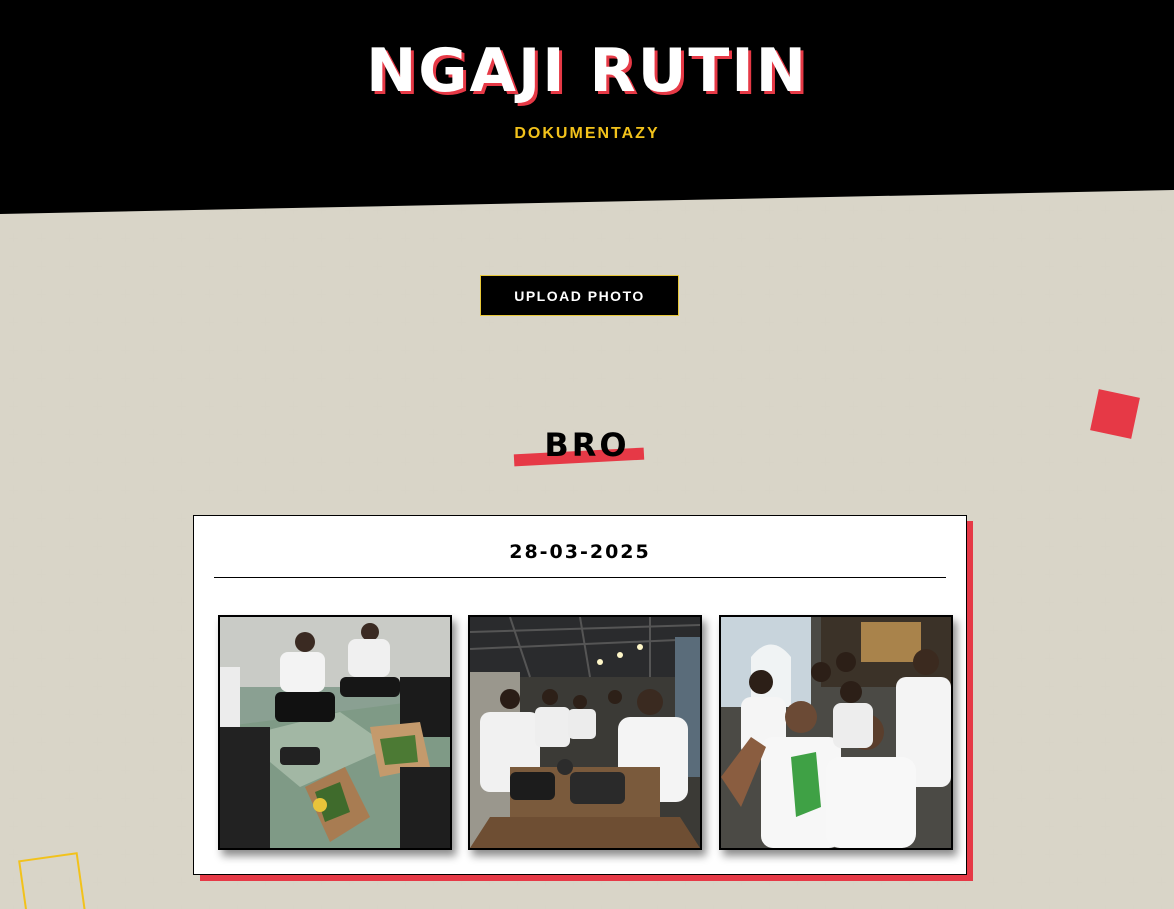 The height and width of the screenshot is (909, 1174). Describe the element at coordinates (52, 880) in the screenshot. I see `decorative-yellow-outline` at that location.